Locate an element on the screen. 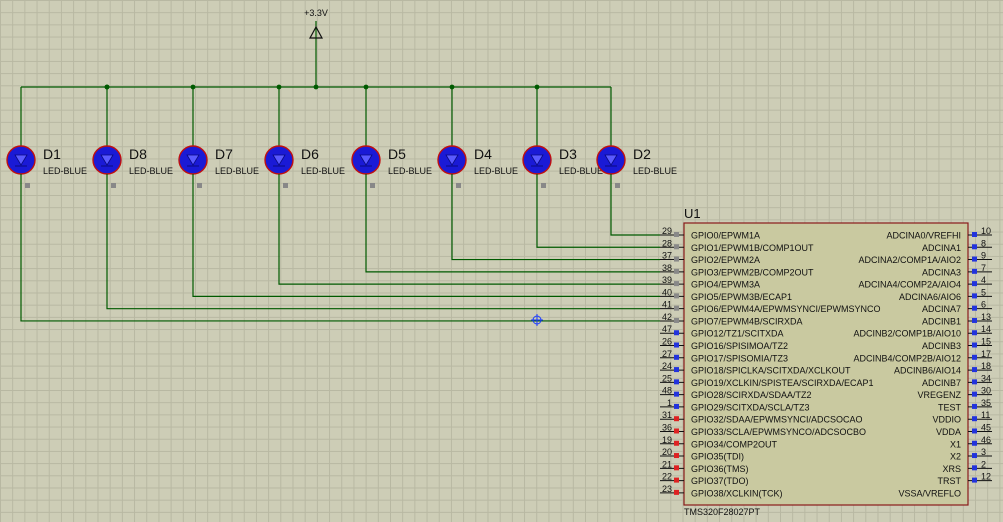 The height and width of the screenshot is (522, 1003). pin-number: 3 is located at coordinates (983, 452).